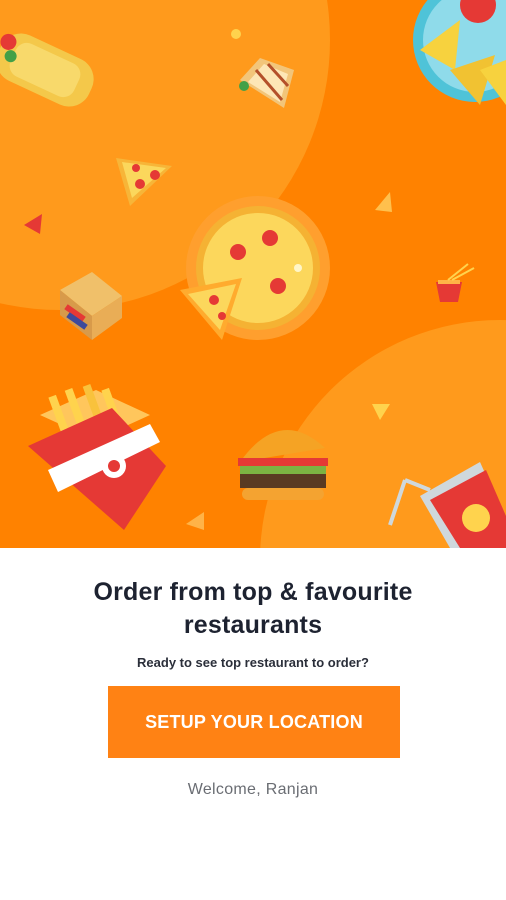 This screenshot has height=900, width=506. Describe the element at coordinates (236, 34) in the screenshot. I see `confetti-dot` at that location.